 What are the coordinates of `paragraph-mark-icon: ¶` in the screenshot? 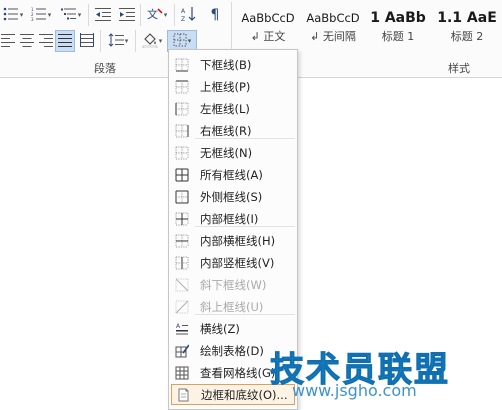 It's located at (215, 15).